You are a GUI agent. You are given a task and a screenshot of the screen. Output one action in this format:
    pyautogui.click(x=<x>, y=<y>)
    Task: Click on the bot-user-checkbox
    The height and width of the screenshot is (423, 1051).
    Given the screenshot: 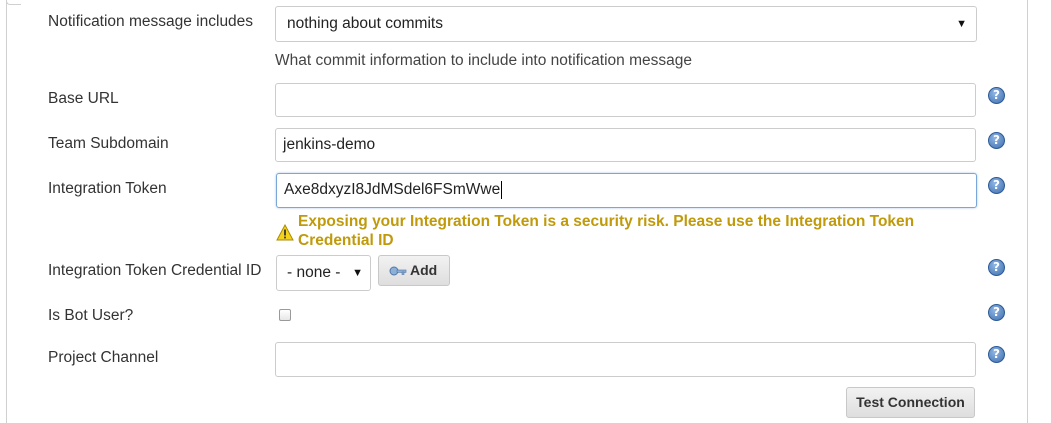 What is the action you would take?
    pyautogui.click(x=285, y=315)
    